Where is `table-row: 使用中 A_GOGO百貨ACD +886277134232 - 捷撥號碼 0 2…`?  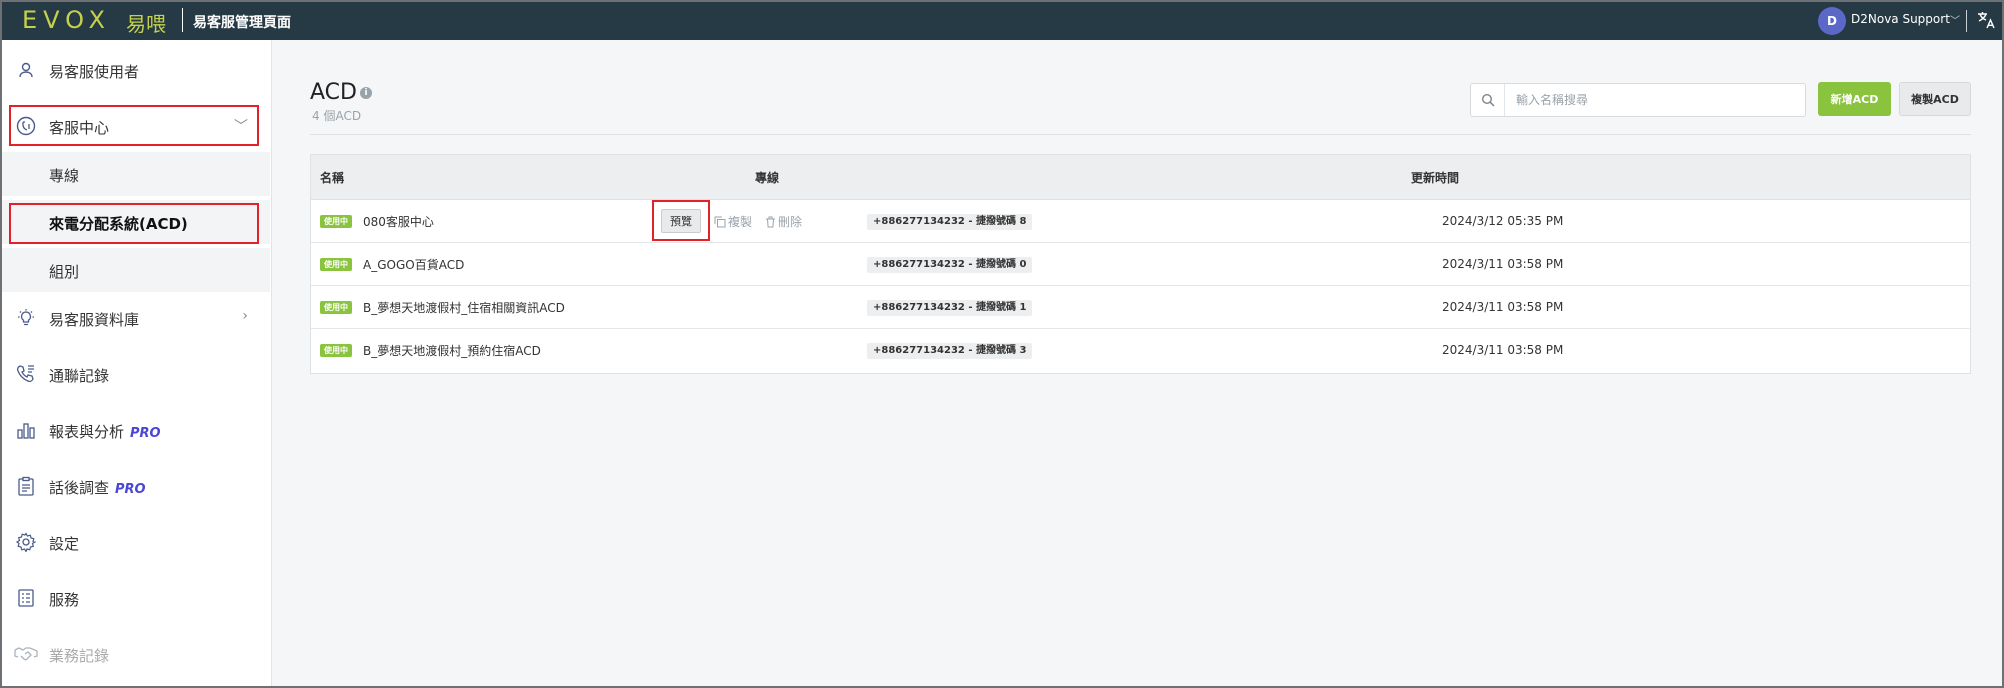
table-row: 使用中 A_GOGO百貨ACD +886277134232 - 捷撥號碼 0 2… is located at coordinates (1140, 264).